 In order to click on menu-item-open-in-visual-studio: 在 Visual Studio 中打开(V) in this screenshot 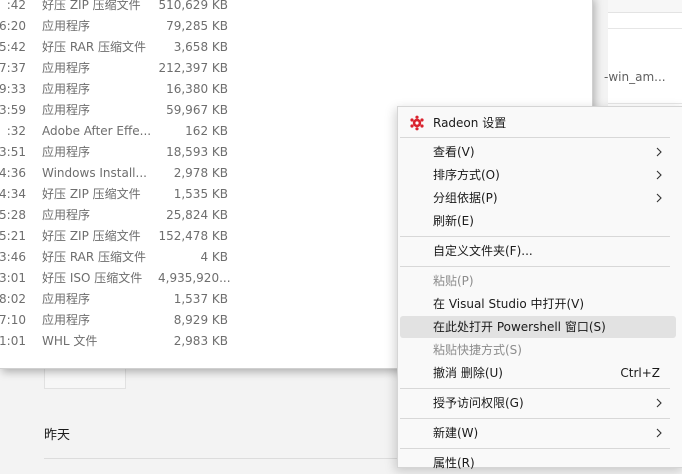, I will do `click(538, 304)`.